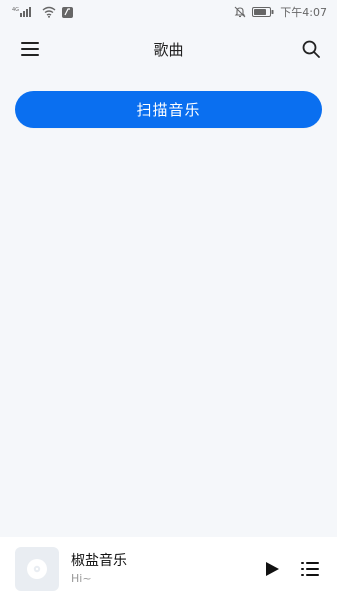 This screenshot has height=600, width=337. I want to click on track-info: 椒盐音乐 Hi~, so click(165, 569).